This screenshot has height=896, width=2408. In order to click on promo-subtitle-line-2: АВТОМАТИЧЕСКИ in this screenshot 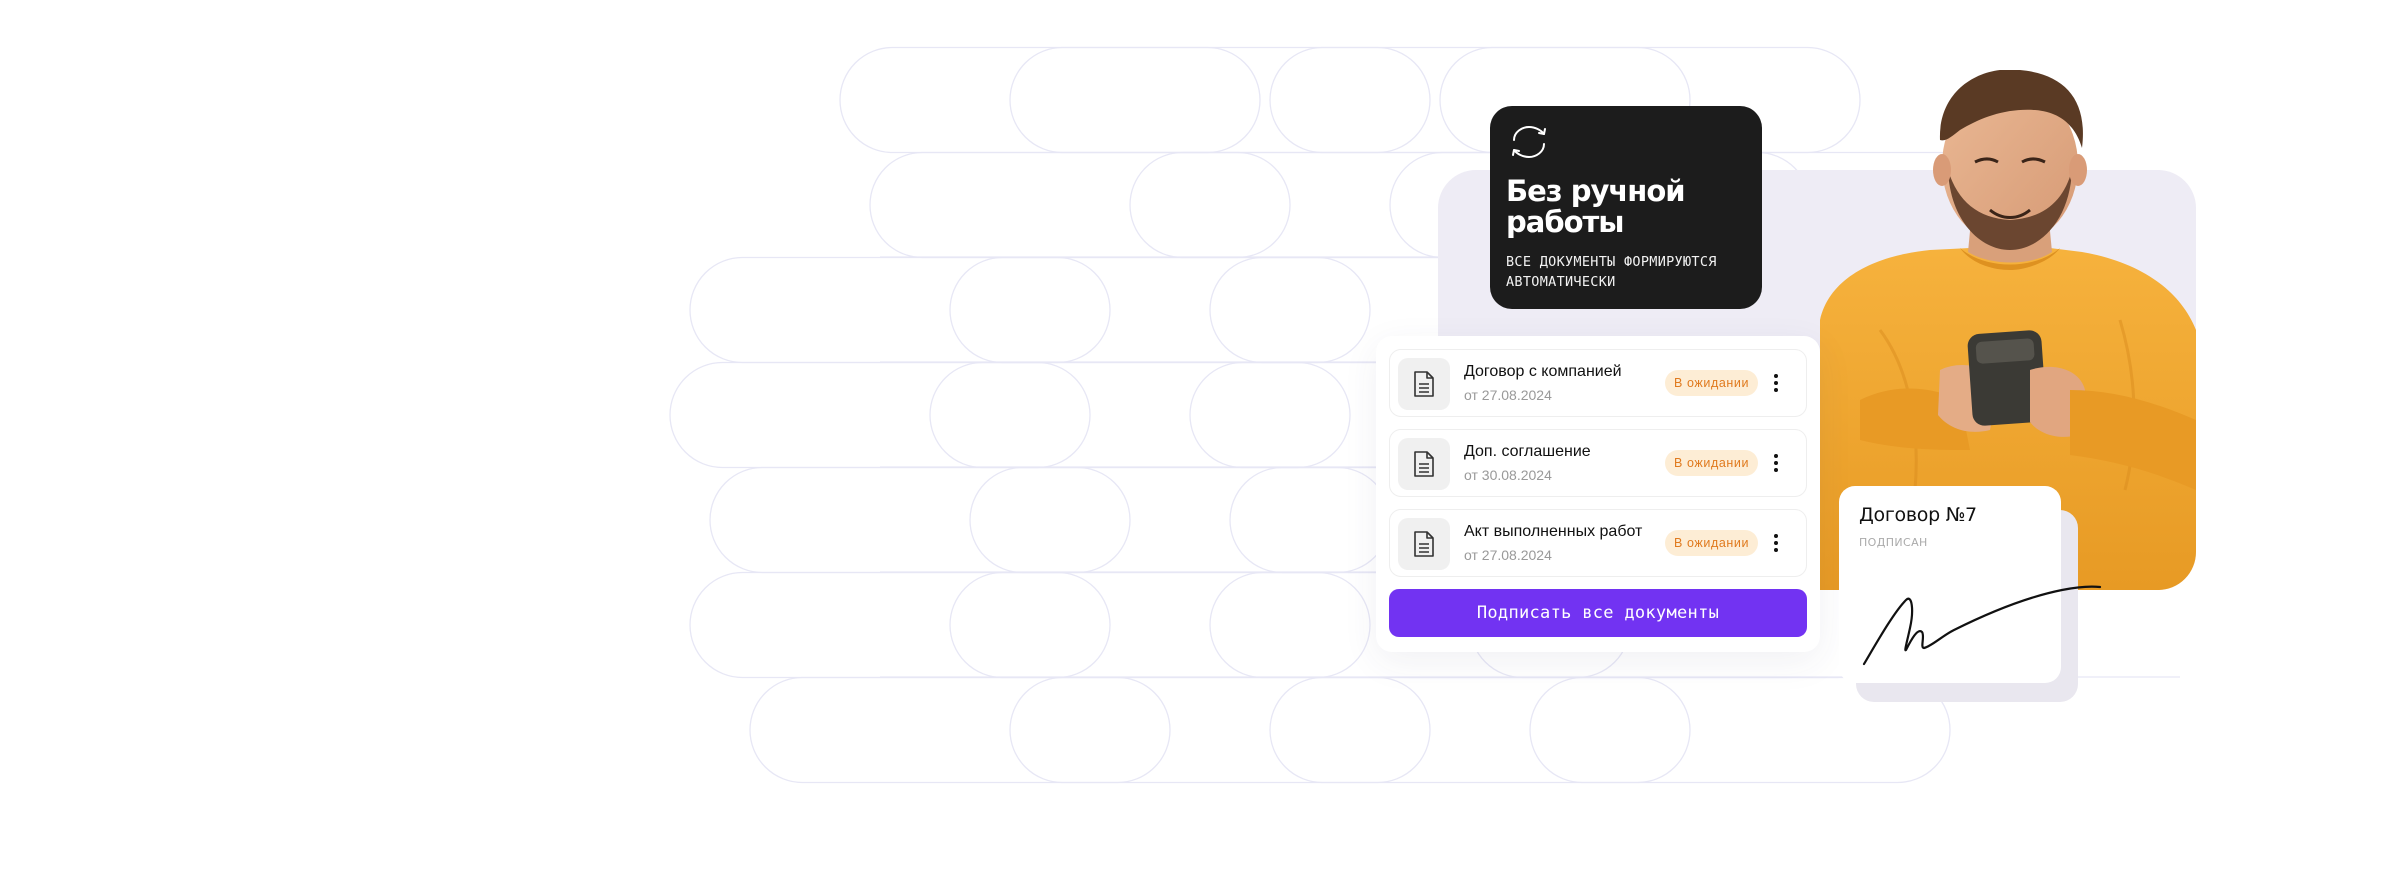, I will do `click(1561, 282)`.